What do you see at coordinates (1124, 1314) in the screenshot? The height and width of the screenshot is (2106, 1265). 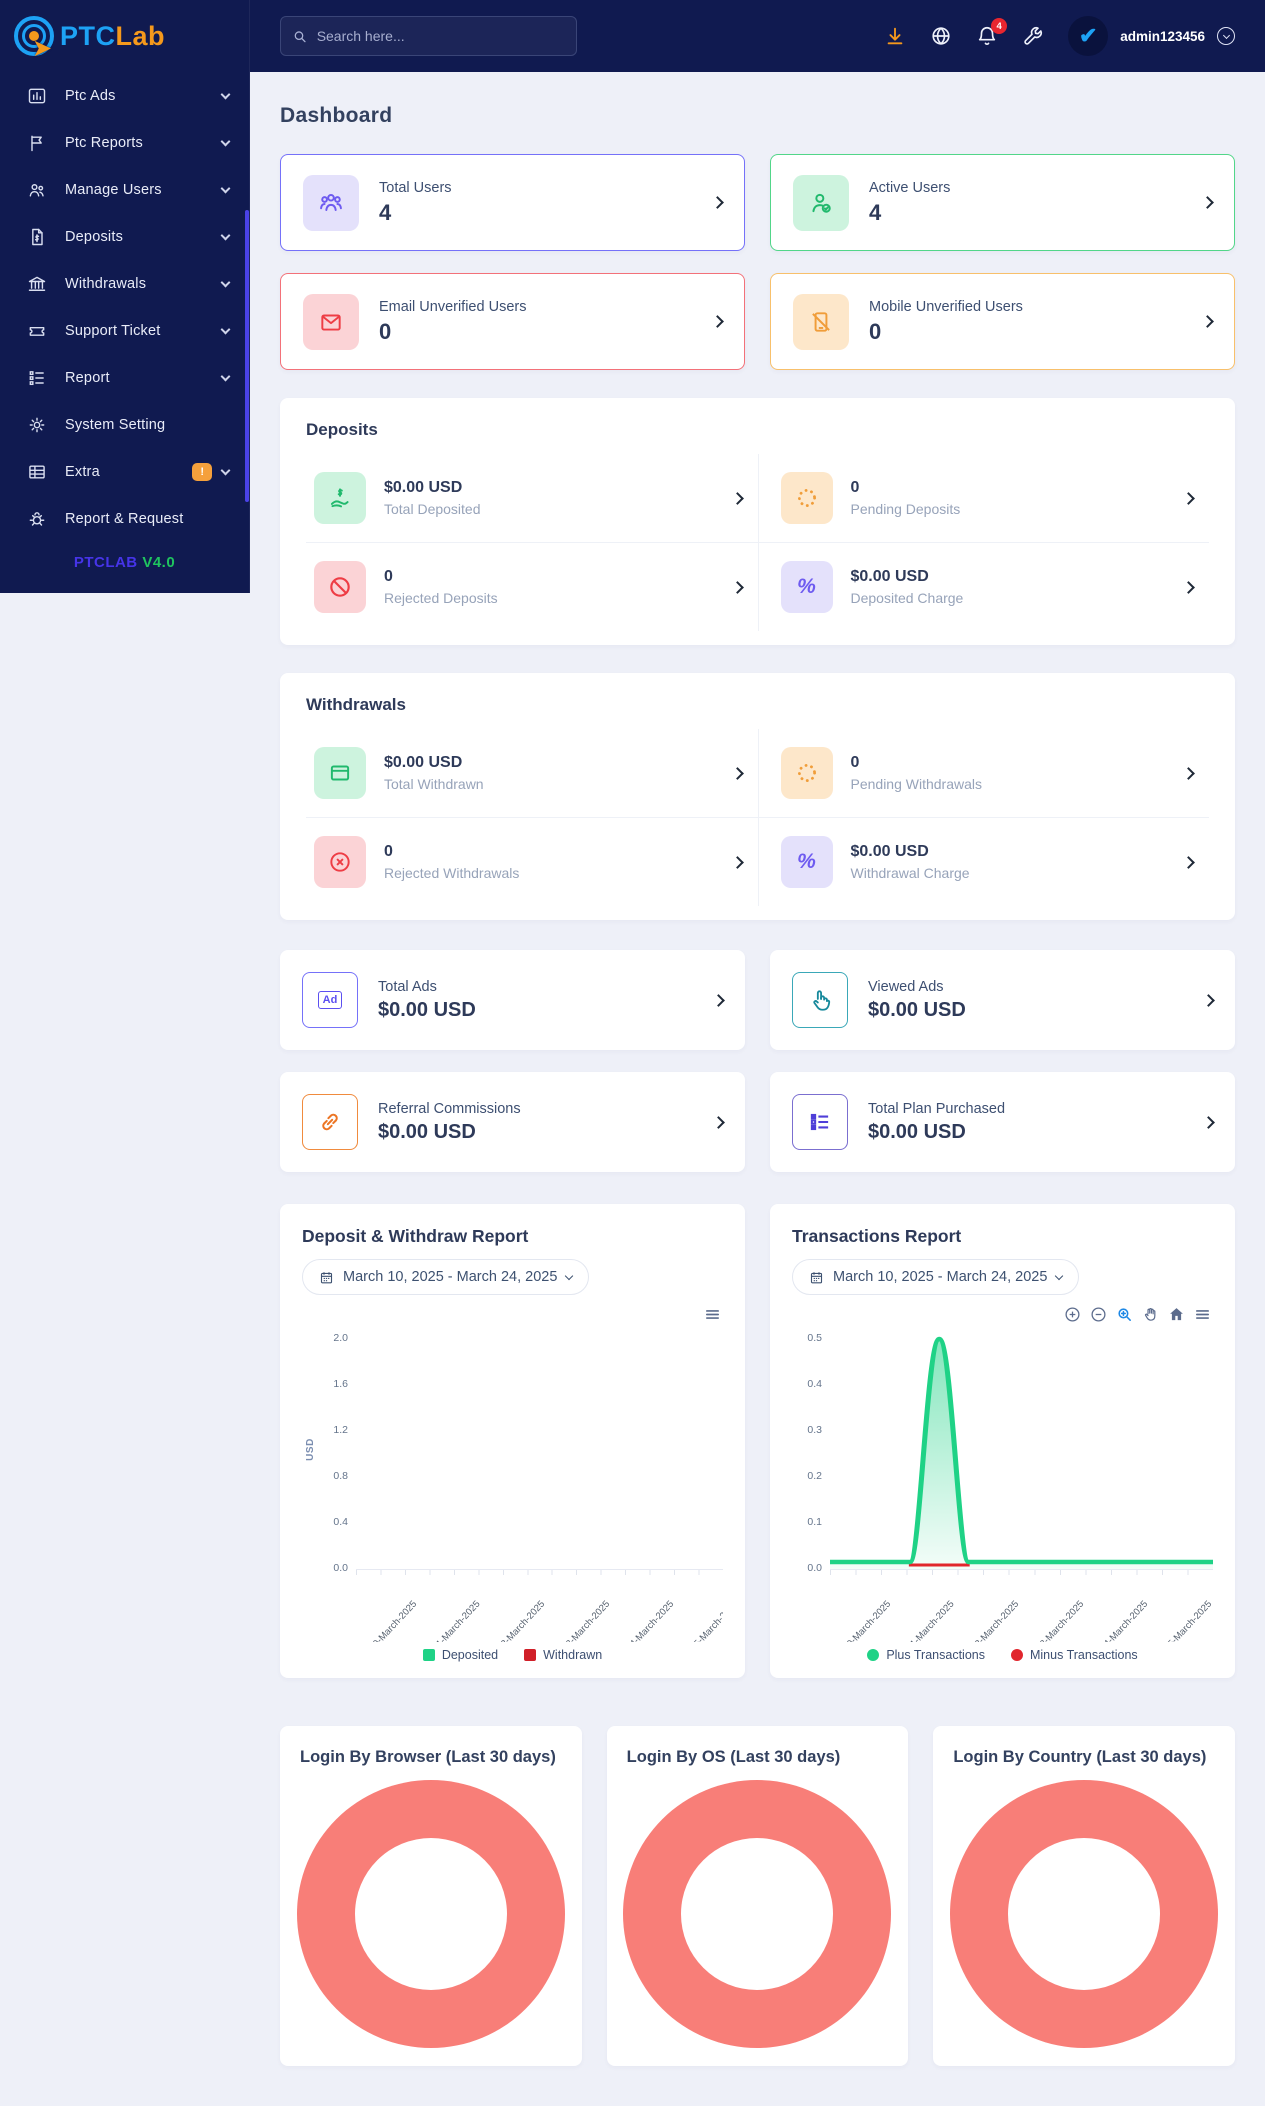 I see `selection-zoom-icon` at bounding box center [1124, 1314].